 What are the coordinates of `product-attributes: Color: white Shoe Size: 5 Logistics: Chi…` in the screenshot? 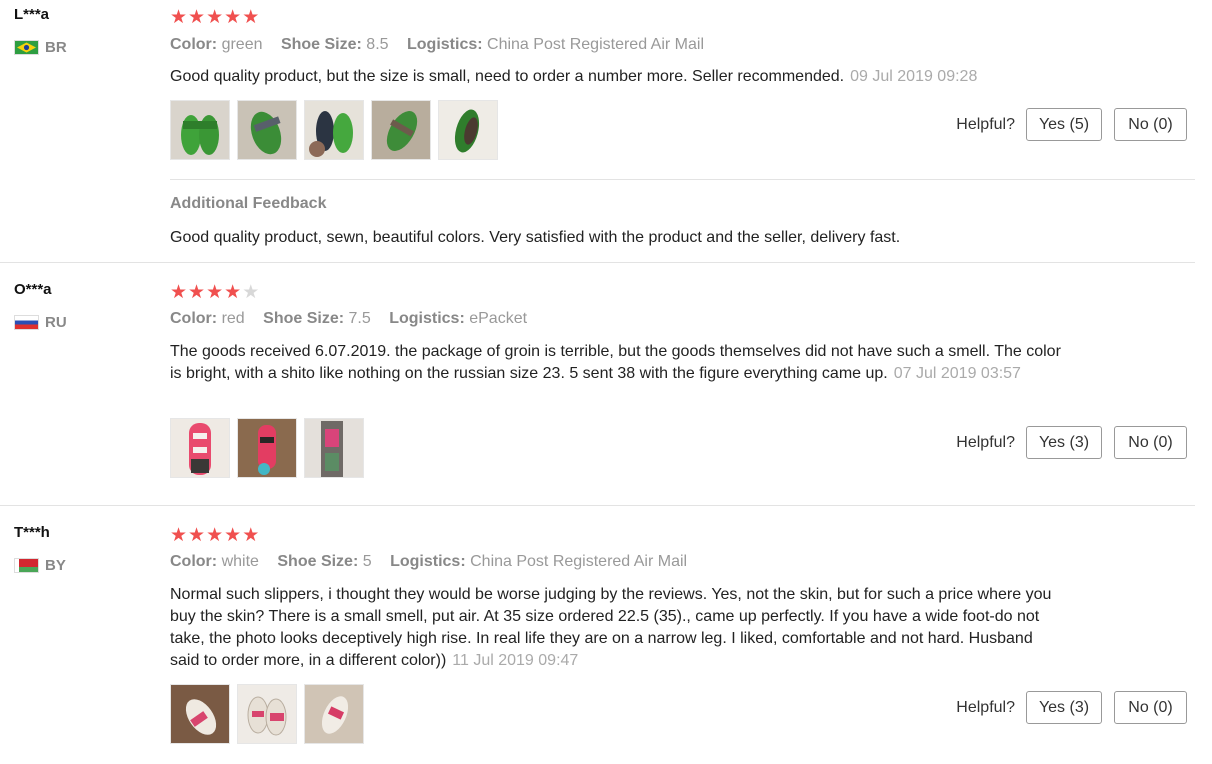 It's located at (435, 562).